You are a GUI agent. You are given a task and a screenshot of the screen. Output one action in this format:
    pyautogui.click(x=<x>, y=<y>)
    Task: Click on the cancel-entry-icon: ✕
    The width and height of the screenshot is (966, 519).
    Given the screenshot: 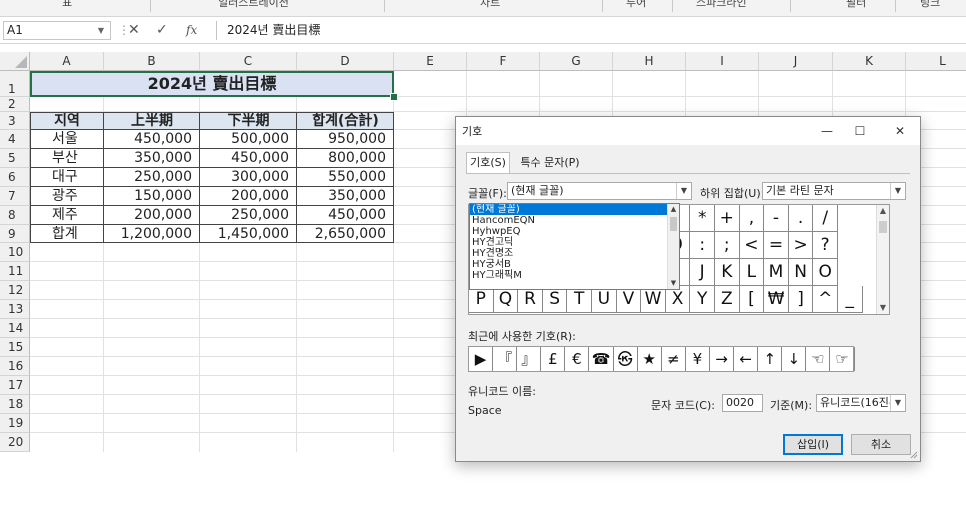 What is the action you would take?
    pyautogui.click(x=134, y=30)
    